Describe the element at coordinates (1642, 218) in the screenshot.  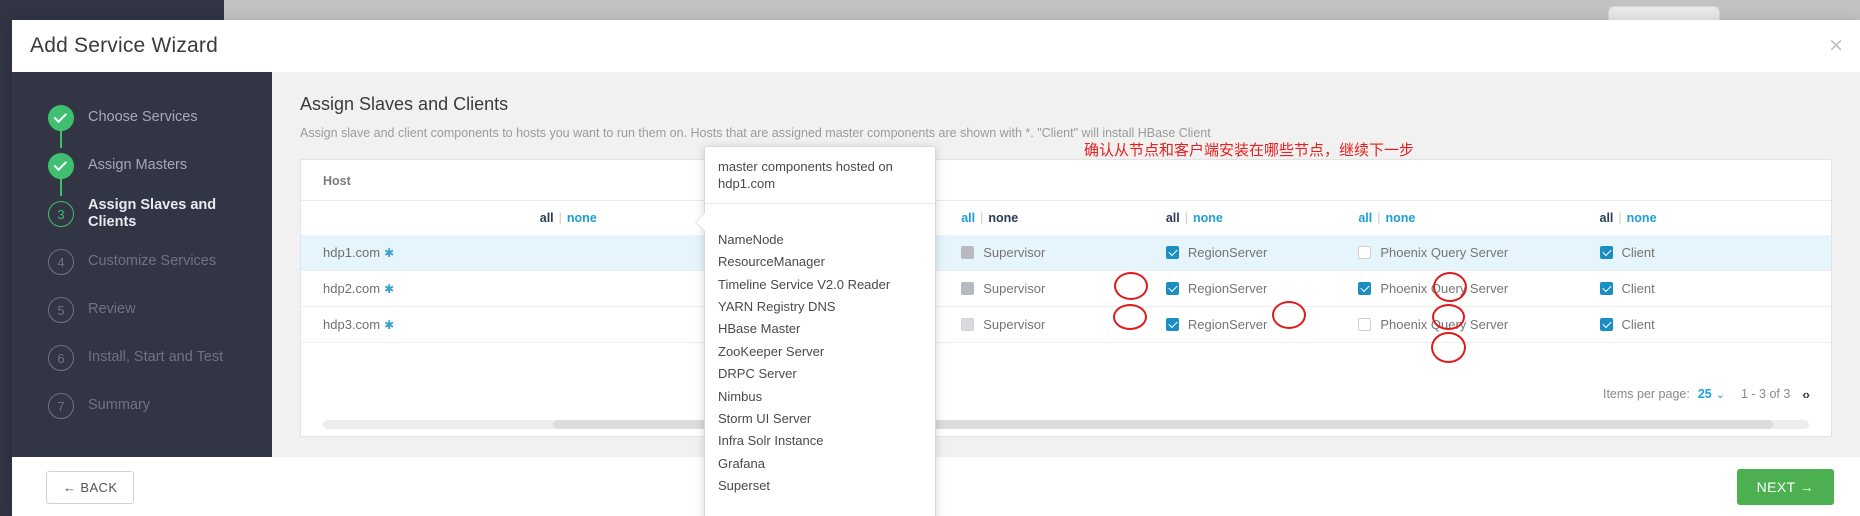
I see `none-link-client: none` at that location.